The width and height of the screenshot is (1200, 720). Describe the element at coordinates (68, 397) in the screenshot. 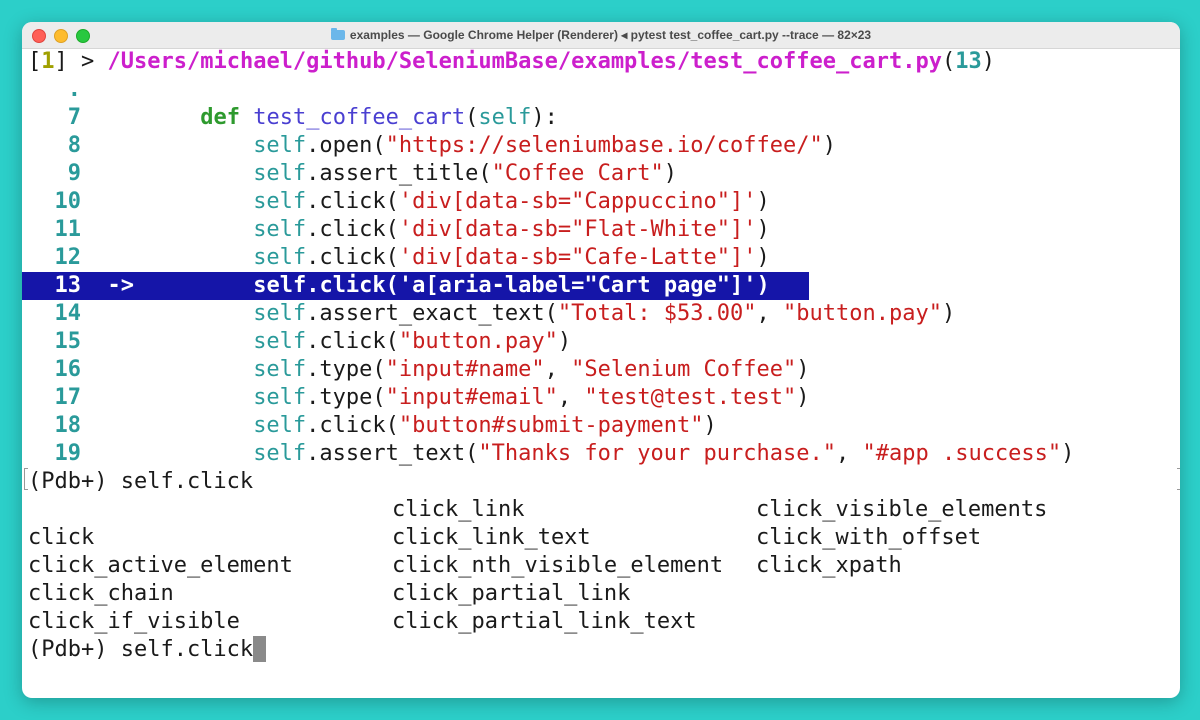

I see `line-number: 17` at that location.